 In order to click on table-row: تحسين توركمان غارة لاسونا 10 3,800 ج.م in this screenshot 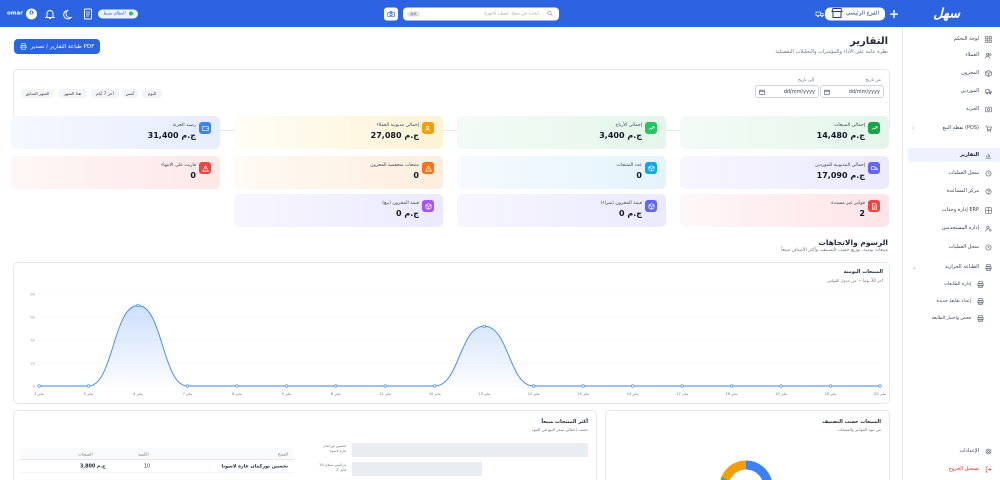, I will do `click(157, 467)`.